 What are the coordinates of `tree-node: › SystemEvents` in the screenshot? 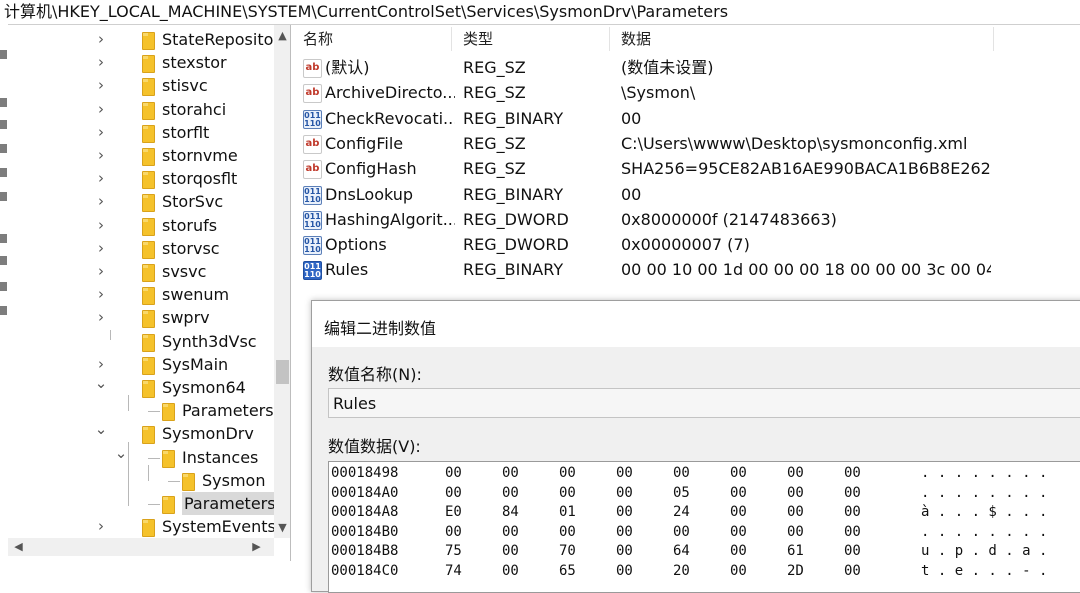 It's located at (142, 526).